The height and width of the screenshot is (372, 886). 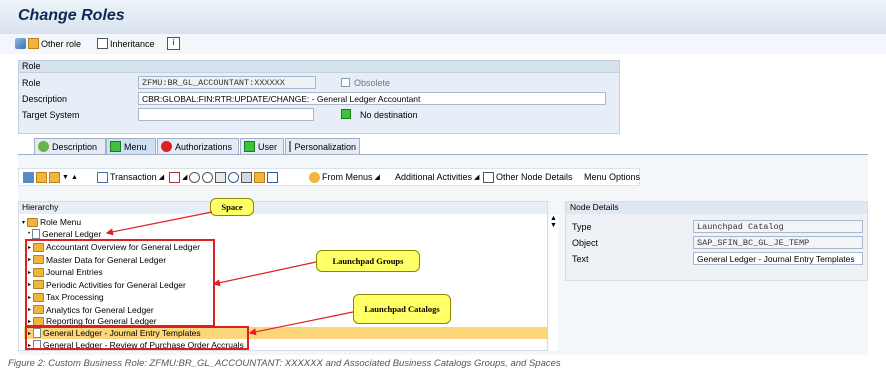 What do you see at coordinates (301, 323) in the screenshot?
I see `catalogs-arrow` at bounding box center [301, 323].